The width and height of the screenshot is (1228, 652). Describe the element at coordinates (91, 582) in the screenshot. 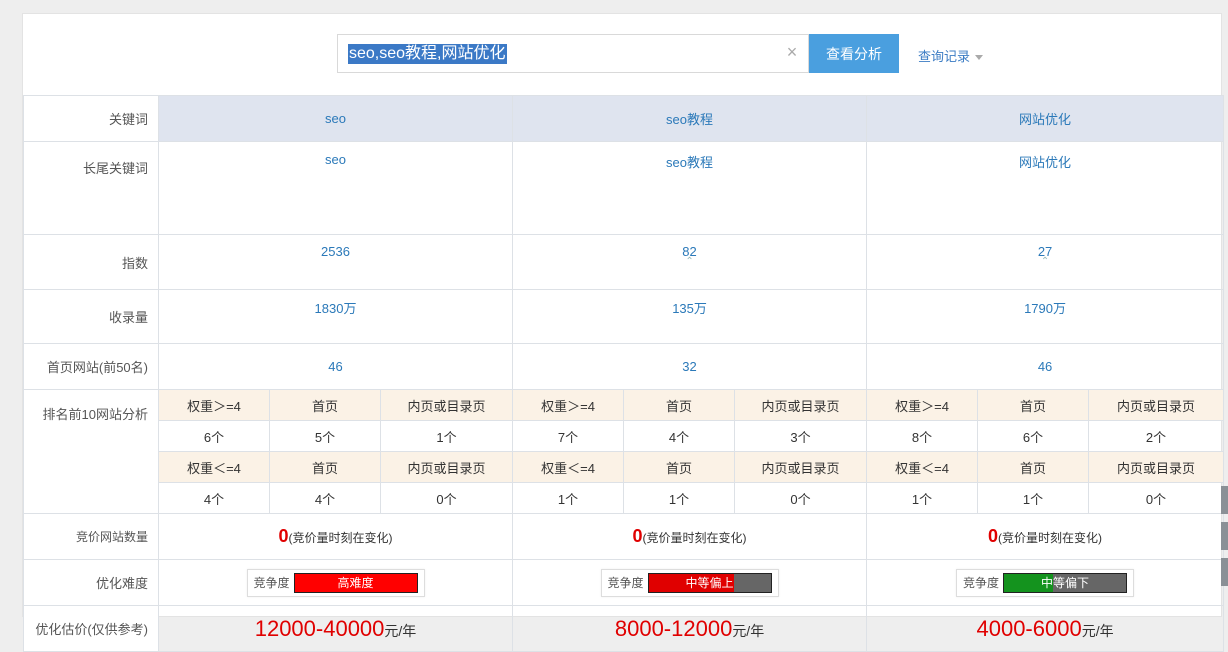

I see `row-label-difficulty: 优化难度` at that location.